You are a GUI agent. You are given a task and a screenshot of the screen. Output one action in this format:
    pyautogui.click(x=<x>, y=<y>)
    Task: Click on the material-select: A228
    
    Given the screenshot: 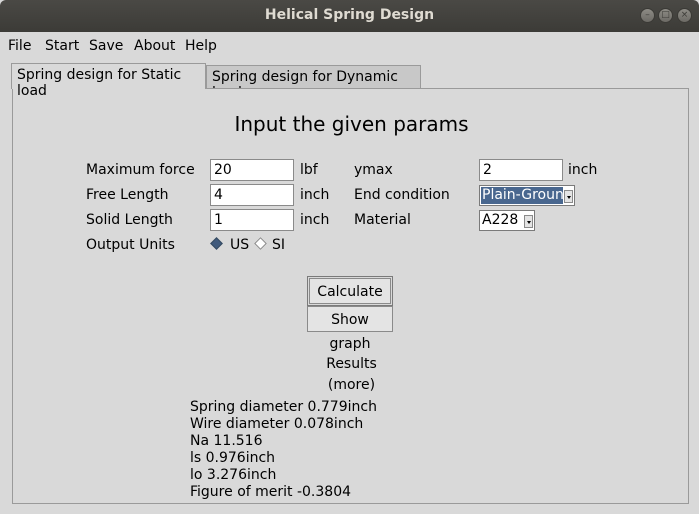 What is the action you would take?
    pyautogui.click(x=507, y=220)
    